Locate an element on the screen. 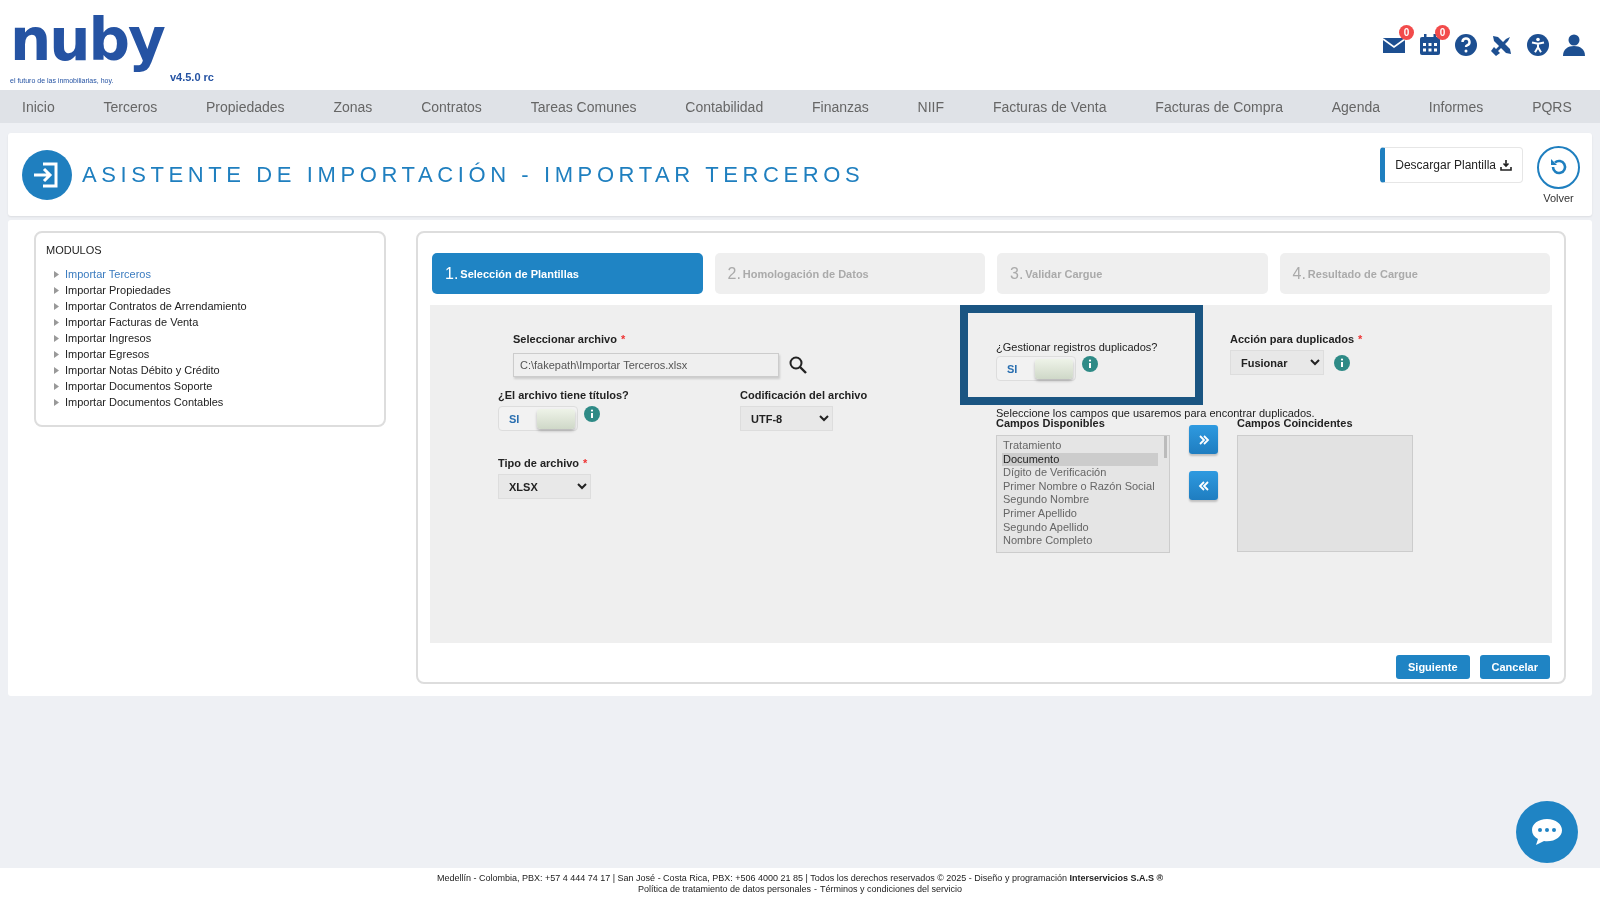 The height and width of the screenshot is (900, 1600). file-type-select: XLSX is located at coordinates (544, 486).